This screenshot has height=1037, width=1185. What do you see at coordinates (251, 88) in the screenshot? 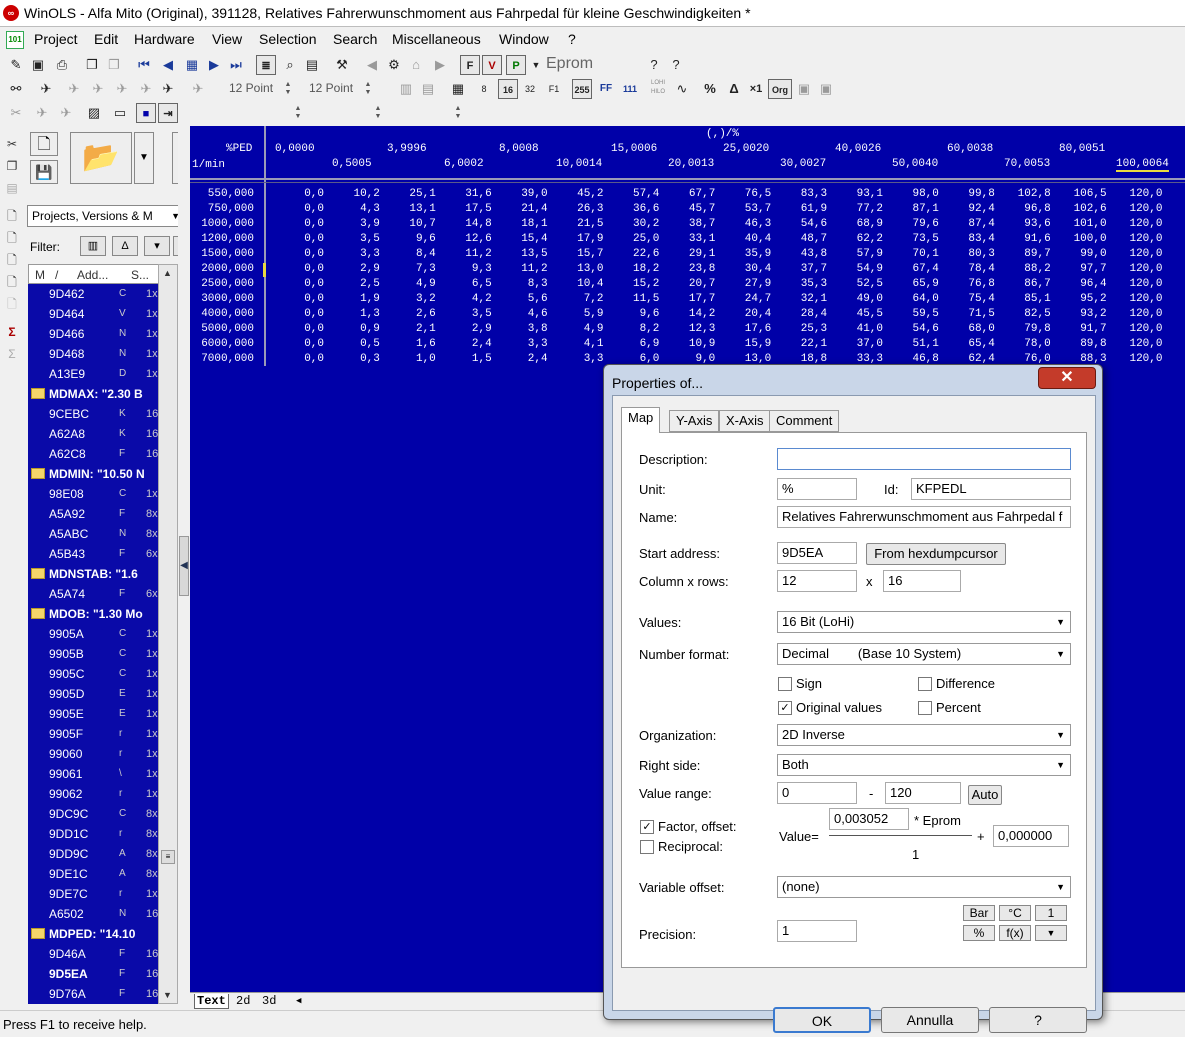
I see `font-size-1: 12 Point` at bounding box center [251, 88].